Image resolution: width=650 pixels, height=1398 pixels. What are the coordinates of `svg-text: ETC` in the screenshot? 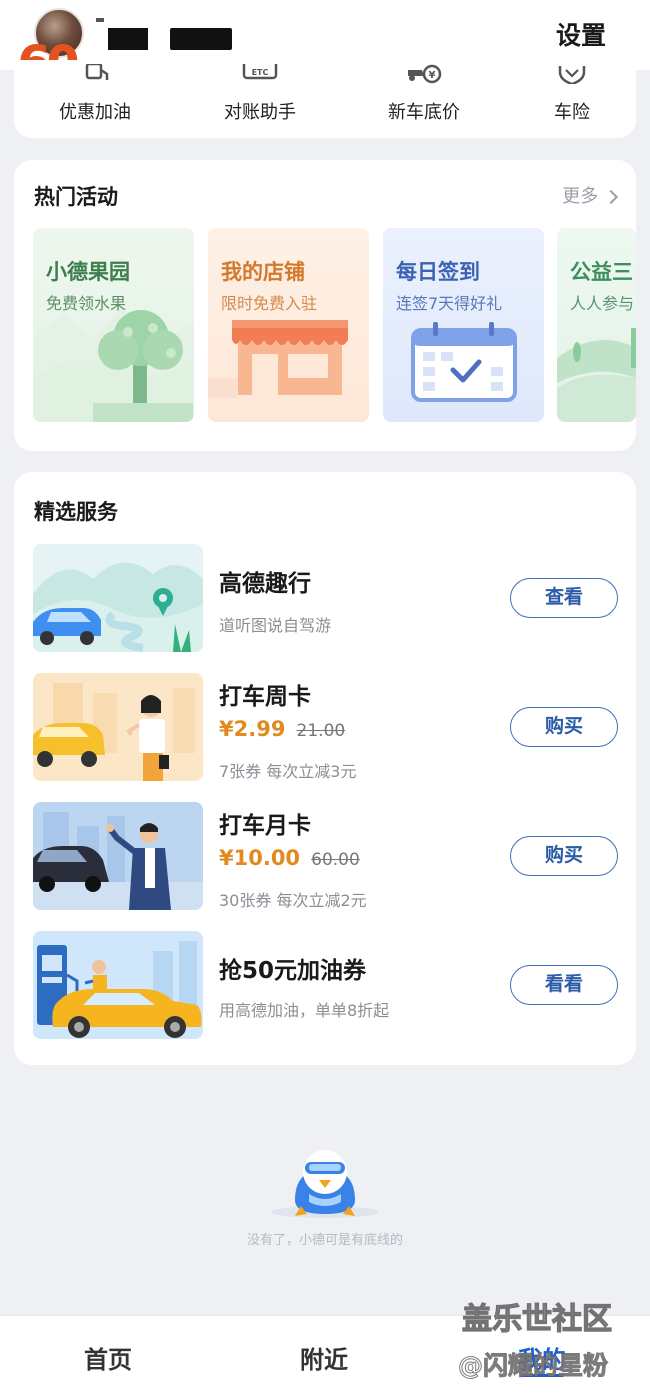 It's located at (260, 72).